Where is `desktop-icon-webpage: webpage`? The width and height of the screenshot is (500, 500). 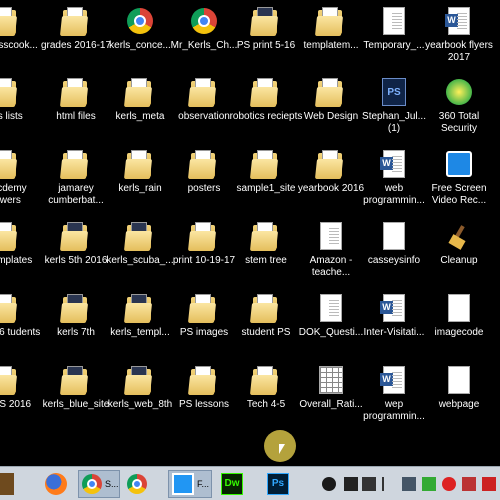 desktop-icon-webpage: webpage is located at coordinates (459, 397).